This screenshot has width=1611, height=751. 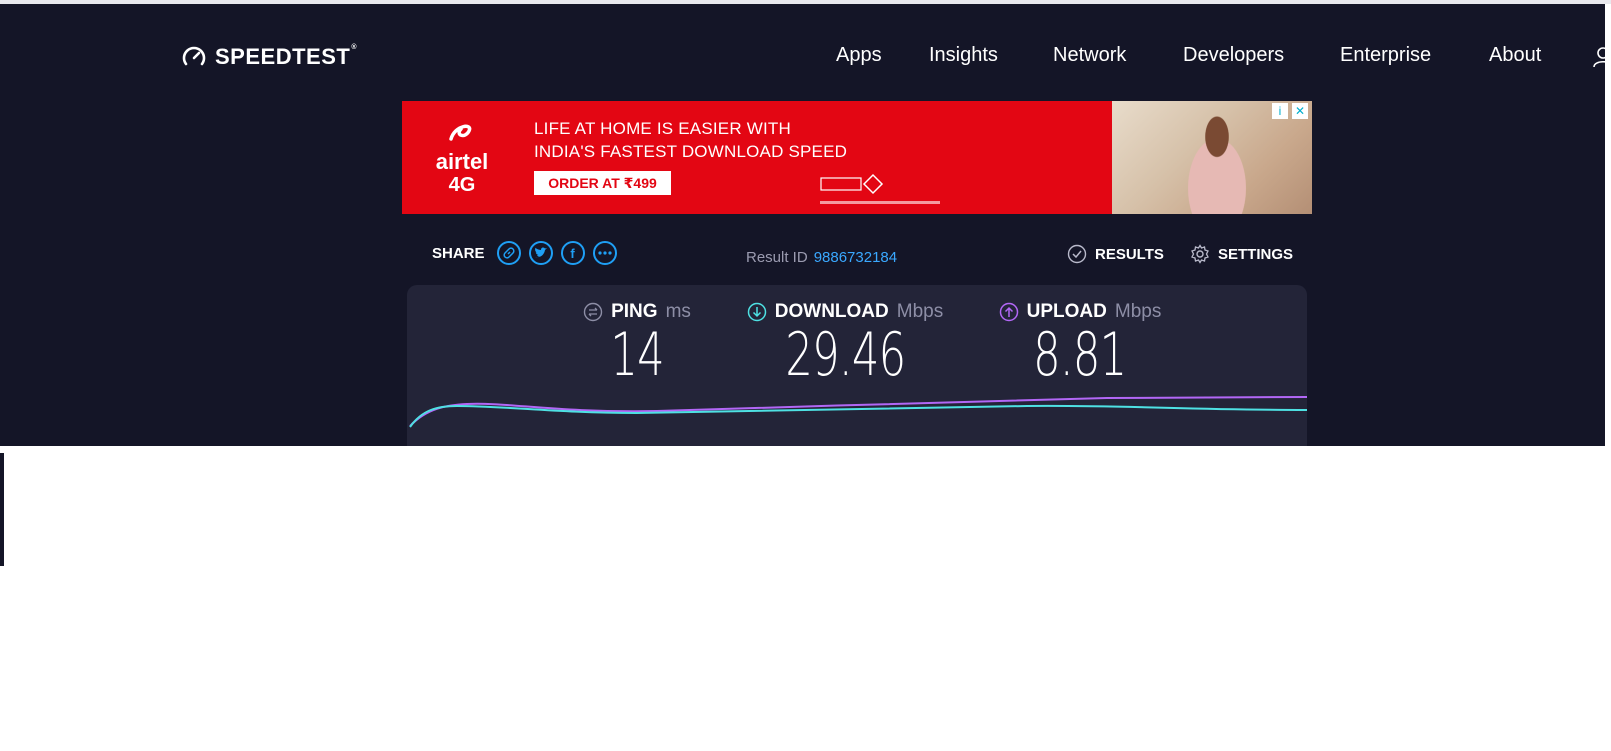 I want to click on result-id-label: Result ID, so click(x=777, y=257).